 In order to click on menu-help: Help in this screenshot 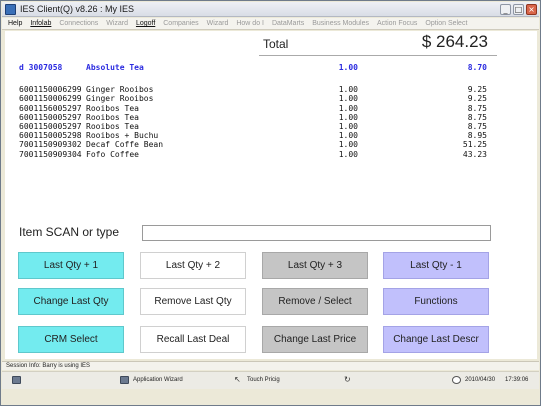, I will do `click(15, 23)`.